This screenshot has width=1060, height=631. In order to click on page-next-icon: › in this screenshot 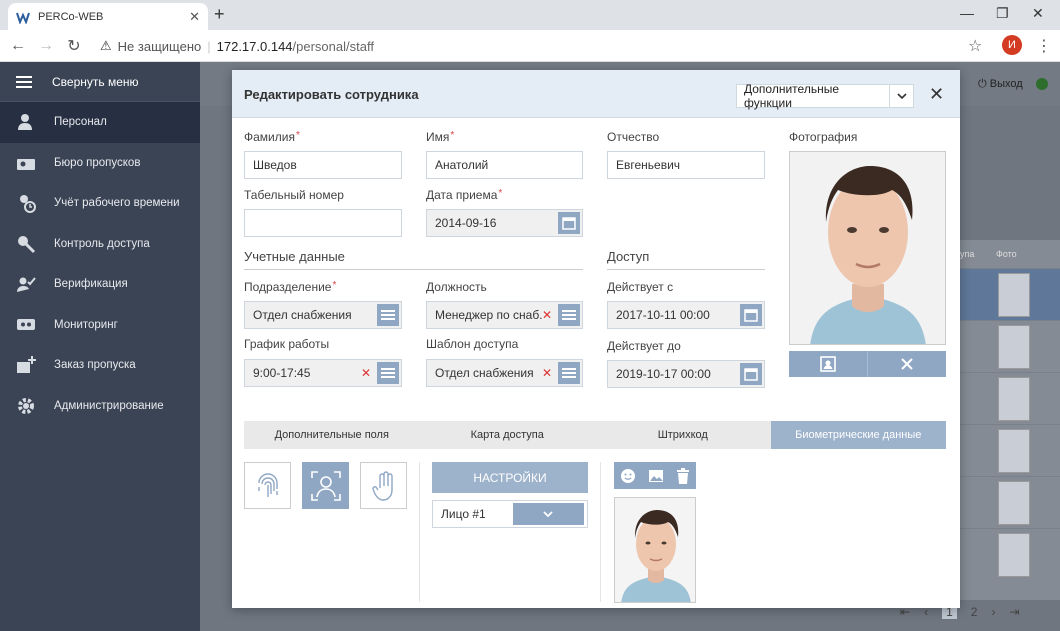, I will do `click(993, 612)`.